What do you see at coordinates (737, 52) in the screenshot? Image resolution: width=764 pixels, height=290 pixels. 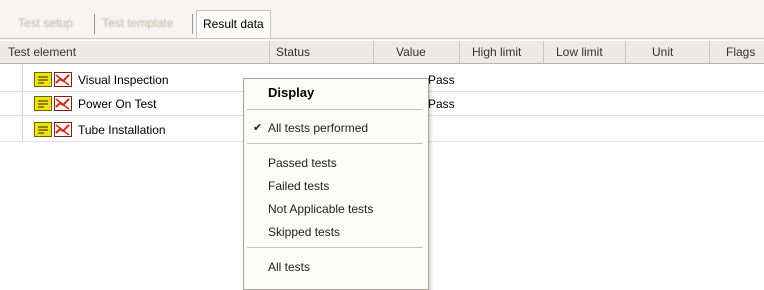 I see `column-header-flags: Flags` at bounding box center [737, 52].